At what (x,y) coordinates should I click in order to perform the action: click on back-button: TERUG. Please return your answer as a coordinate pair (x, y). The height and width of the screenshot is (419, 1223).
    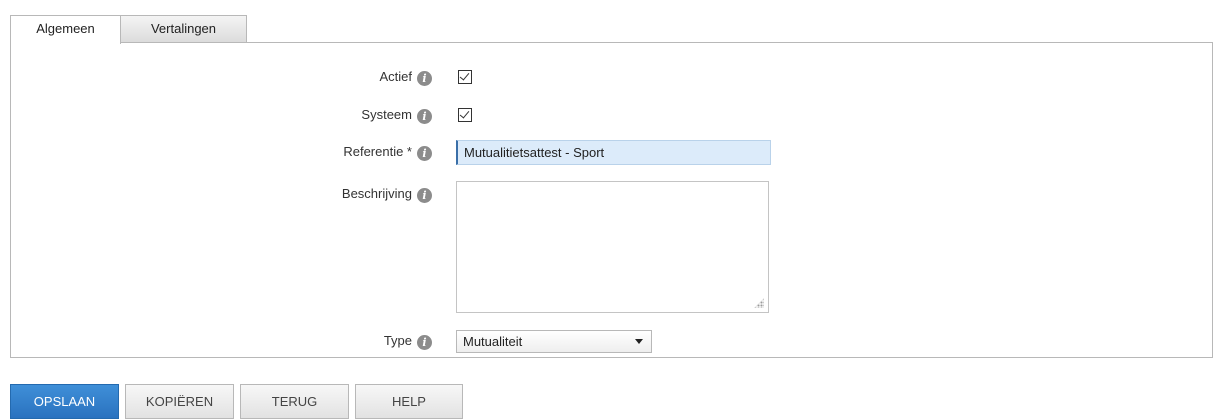
    Looking at the image, I should click on (294, 401).